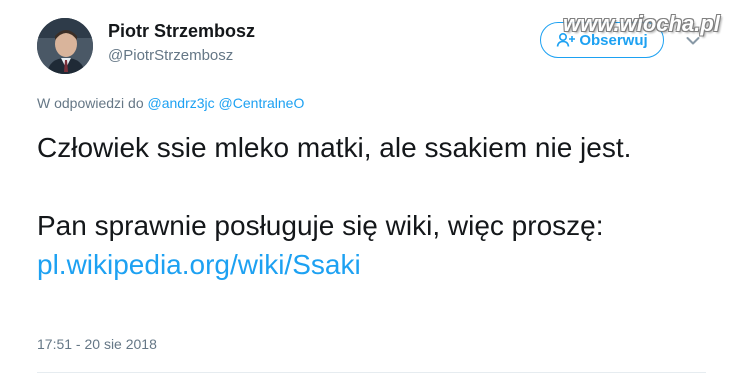  What do you see at coordinates (181, 103) in the screenshot?
I see `mention-link: @andrz3jc` at bounding box center [181, 103].